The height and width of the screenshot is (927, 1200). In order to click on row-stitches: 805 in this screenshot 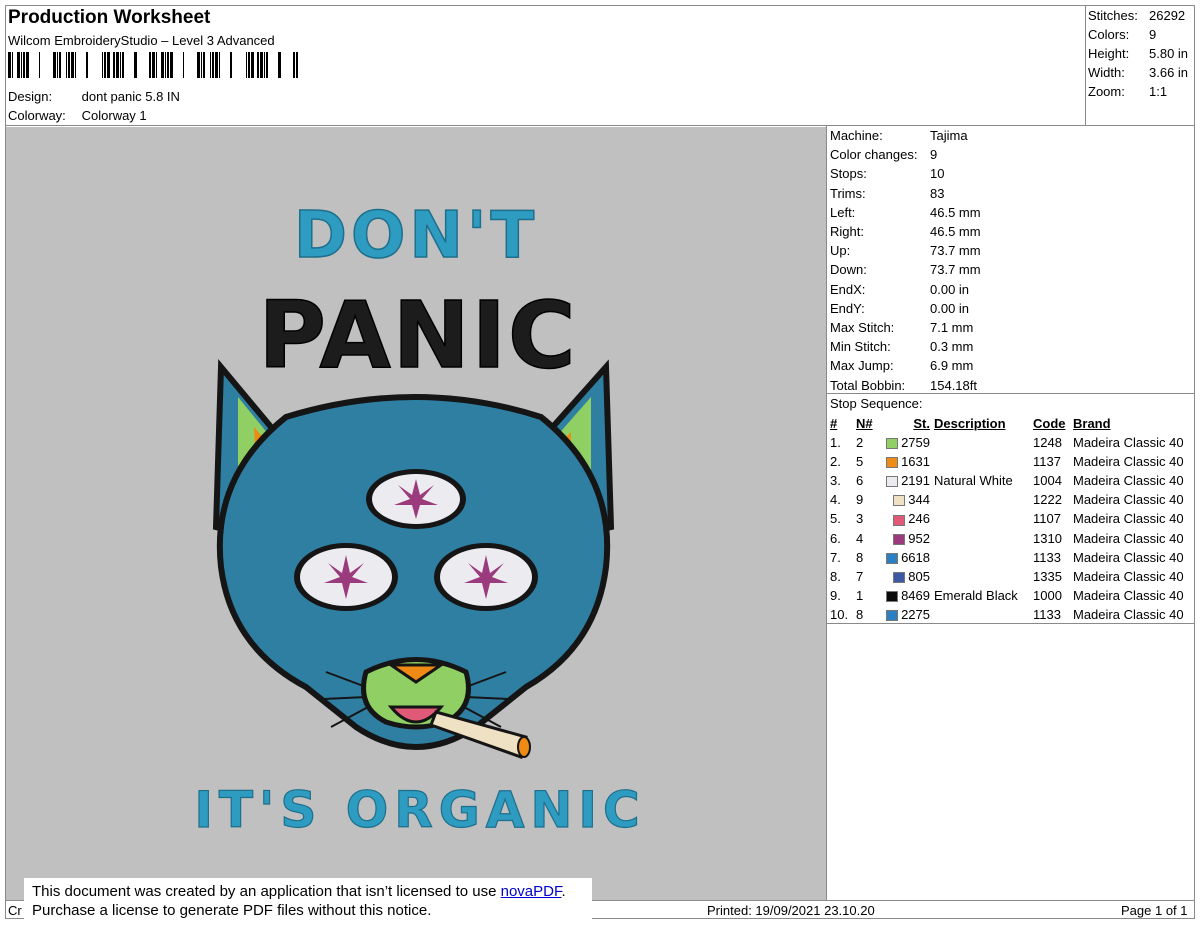, I will do `click(919, 576)`.